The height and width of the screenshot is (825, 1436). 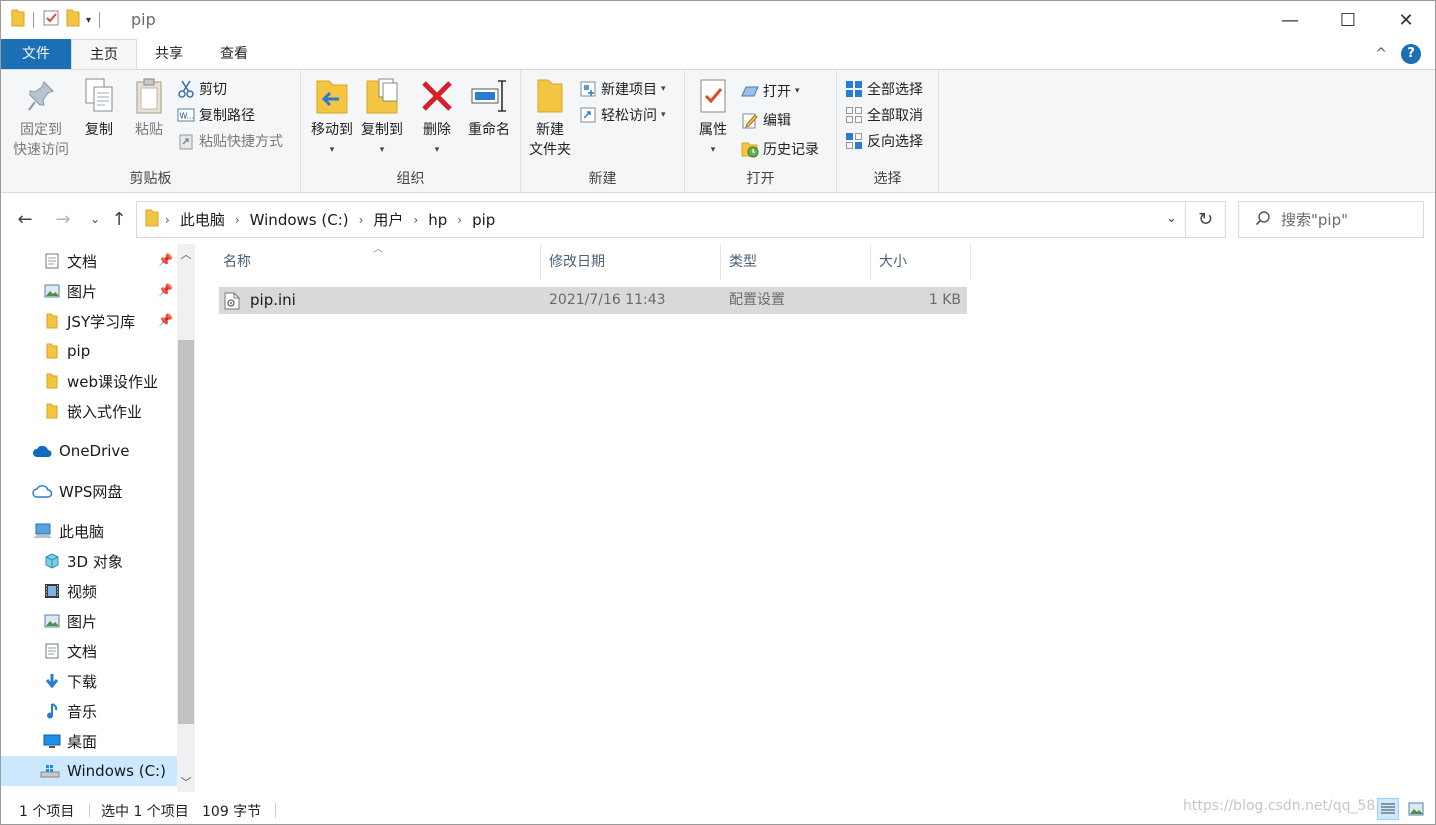 What do you see at coordinates (713, 118) in the screenshot?
I see `properties-button: 属性 ▾` at bounding box center [713, 118].